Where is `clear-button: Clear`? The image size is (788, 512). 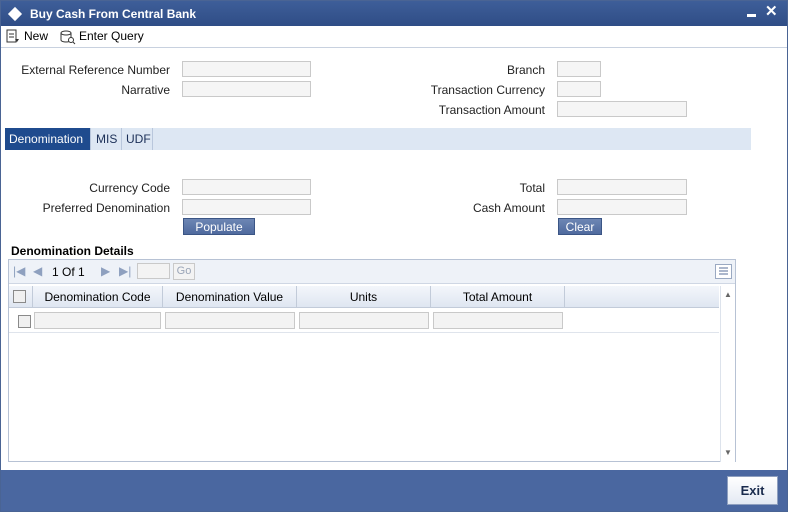
clear-button: Clear is located at coordinates (580, 226).